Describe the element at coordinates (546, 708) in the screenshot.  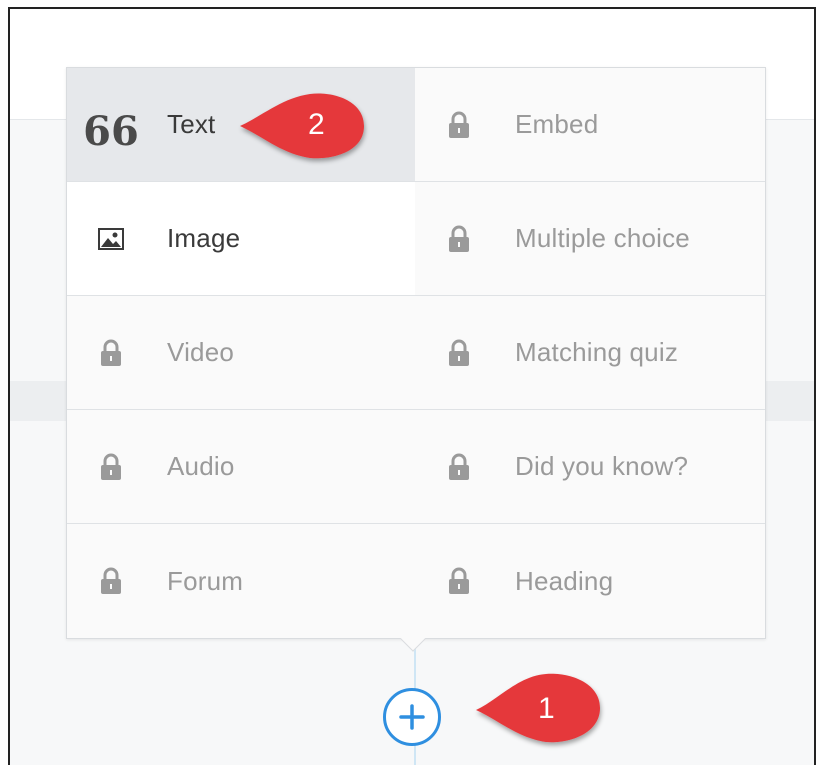
I see `callout-number: 1` at that location.